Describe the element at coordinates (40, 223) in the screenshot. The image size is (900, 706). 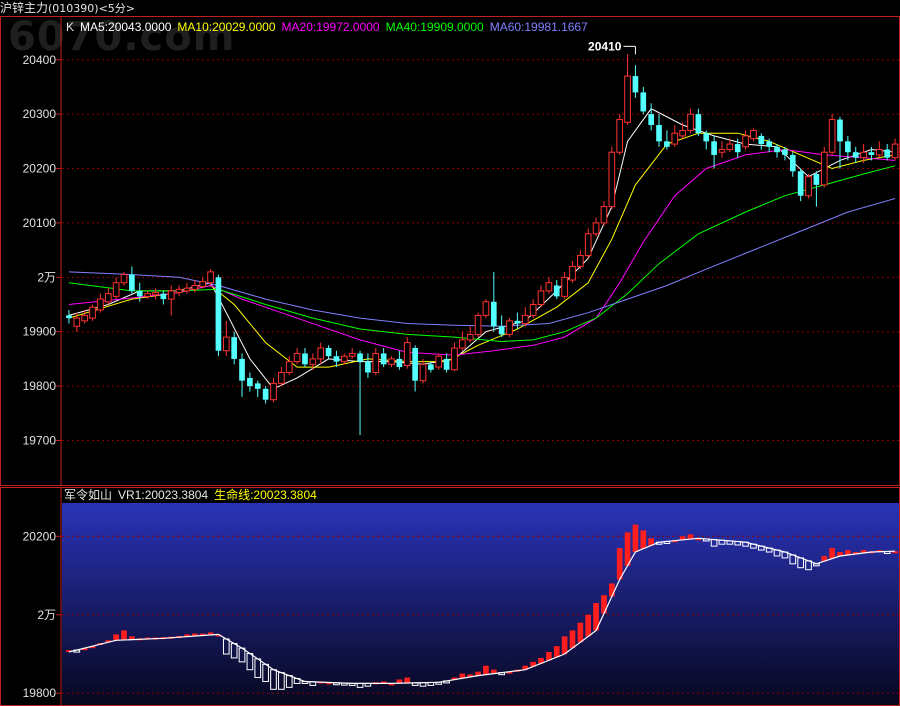
I see `y-tick-label: 20100` at that location.